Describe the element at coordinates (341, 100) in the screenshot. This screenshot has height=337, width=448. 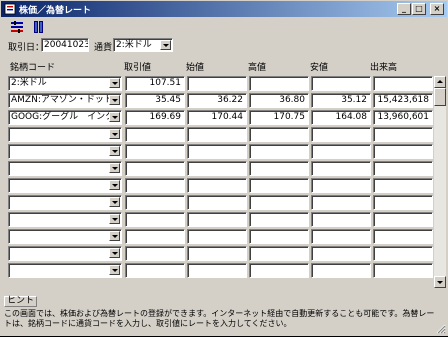
I see `low-cell: 35.12` at that location.